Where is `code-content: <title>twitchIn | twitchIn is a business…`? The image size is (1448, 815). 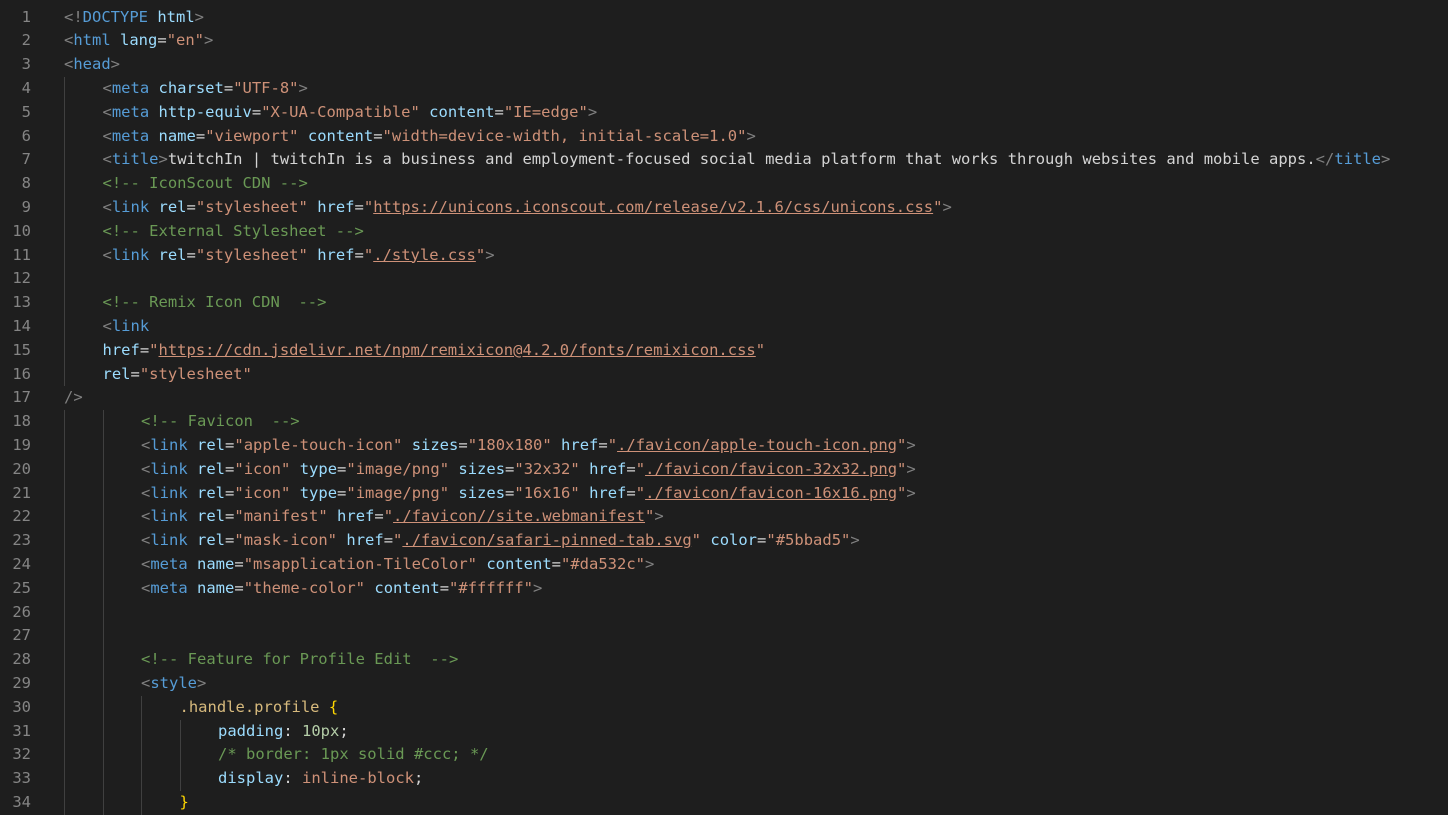 code-content: <title>twitchIn | twitchIn is a business… is located at coordinates (747, 160).